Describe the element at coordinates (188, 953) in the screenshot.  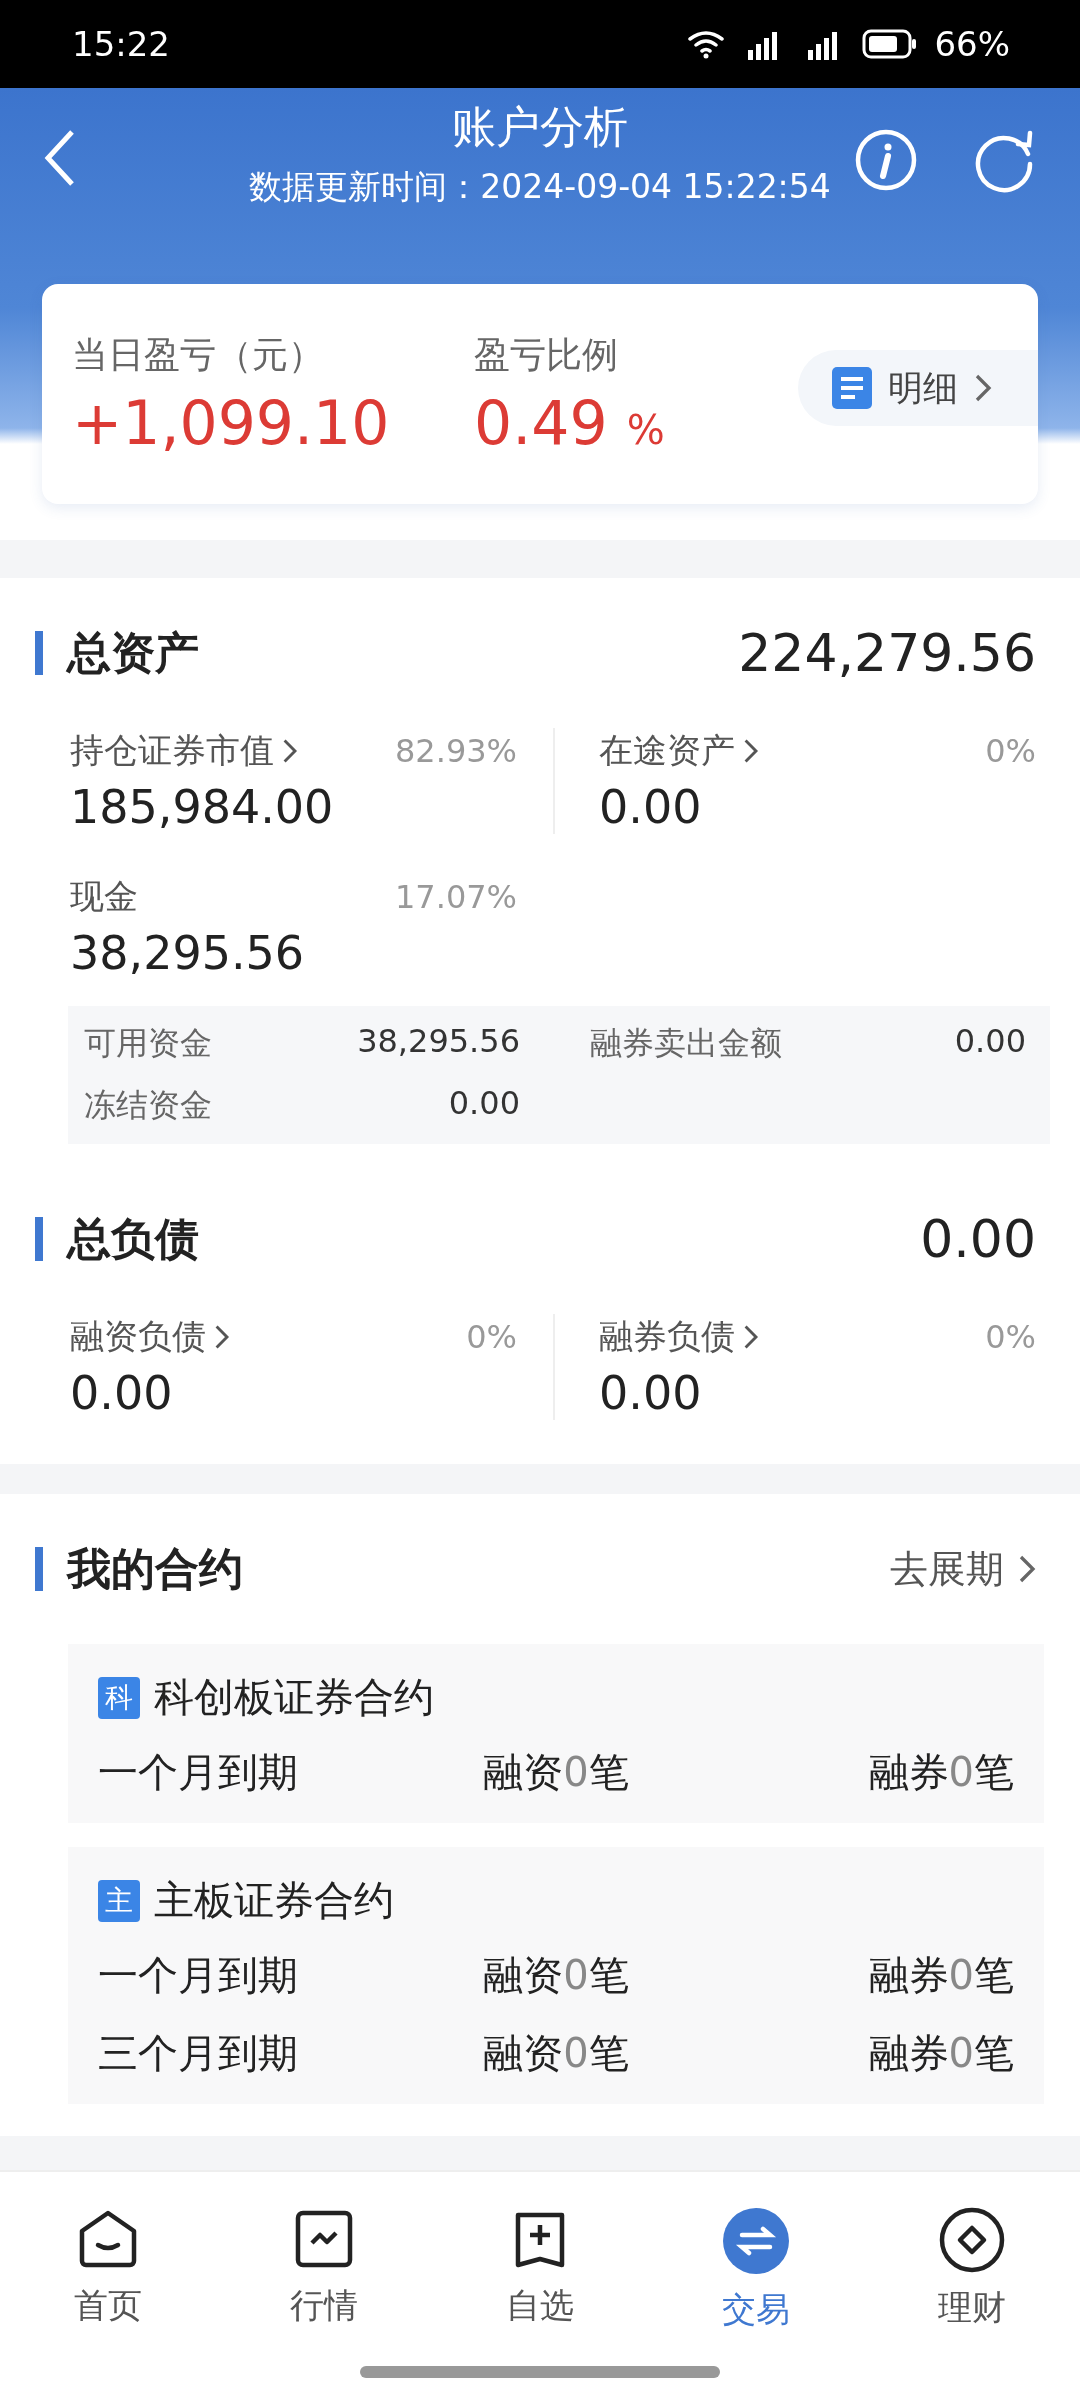
I see `amount-text: 38,295.56` at that location.